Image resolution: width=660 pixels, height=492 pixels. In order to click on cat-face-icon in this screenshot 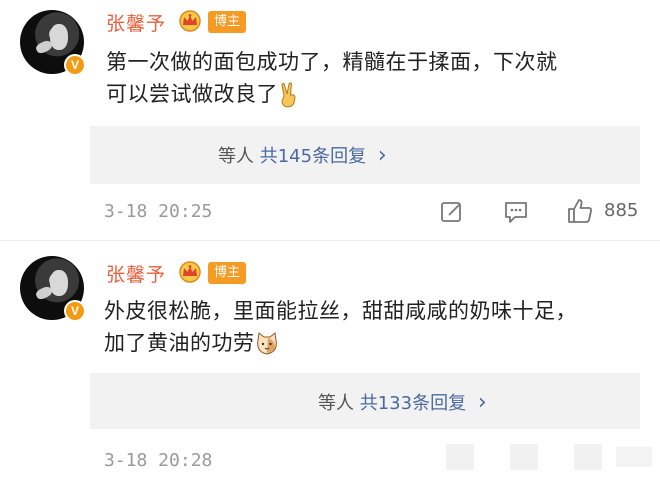, I will do `click(266, 343)`.